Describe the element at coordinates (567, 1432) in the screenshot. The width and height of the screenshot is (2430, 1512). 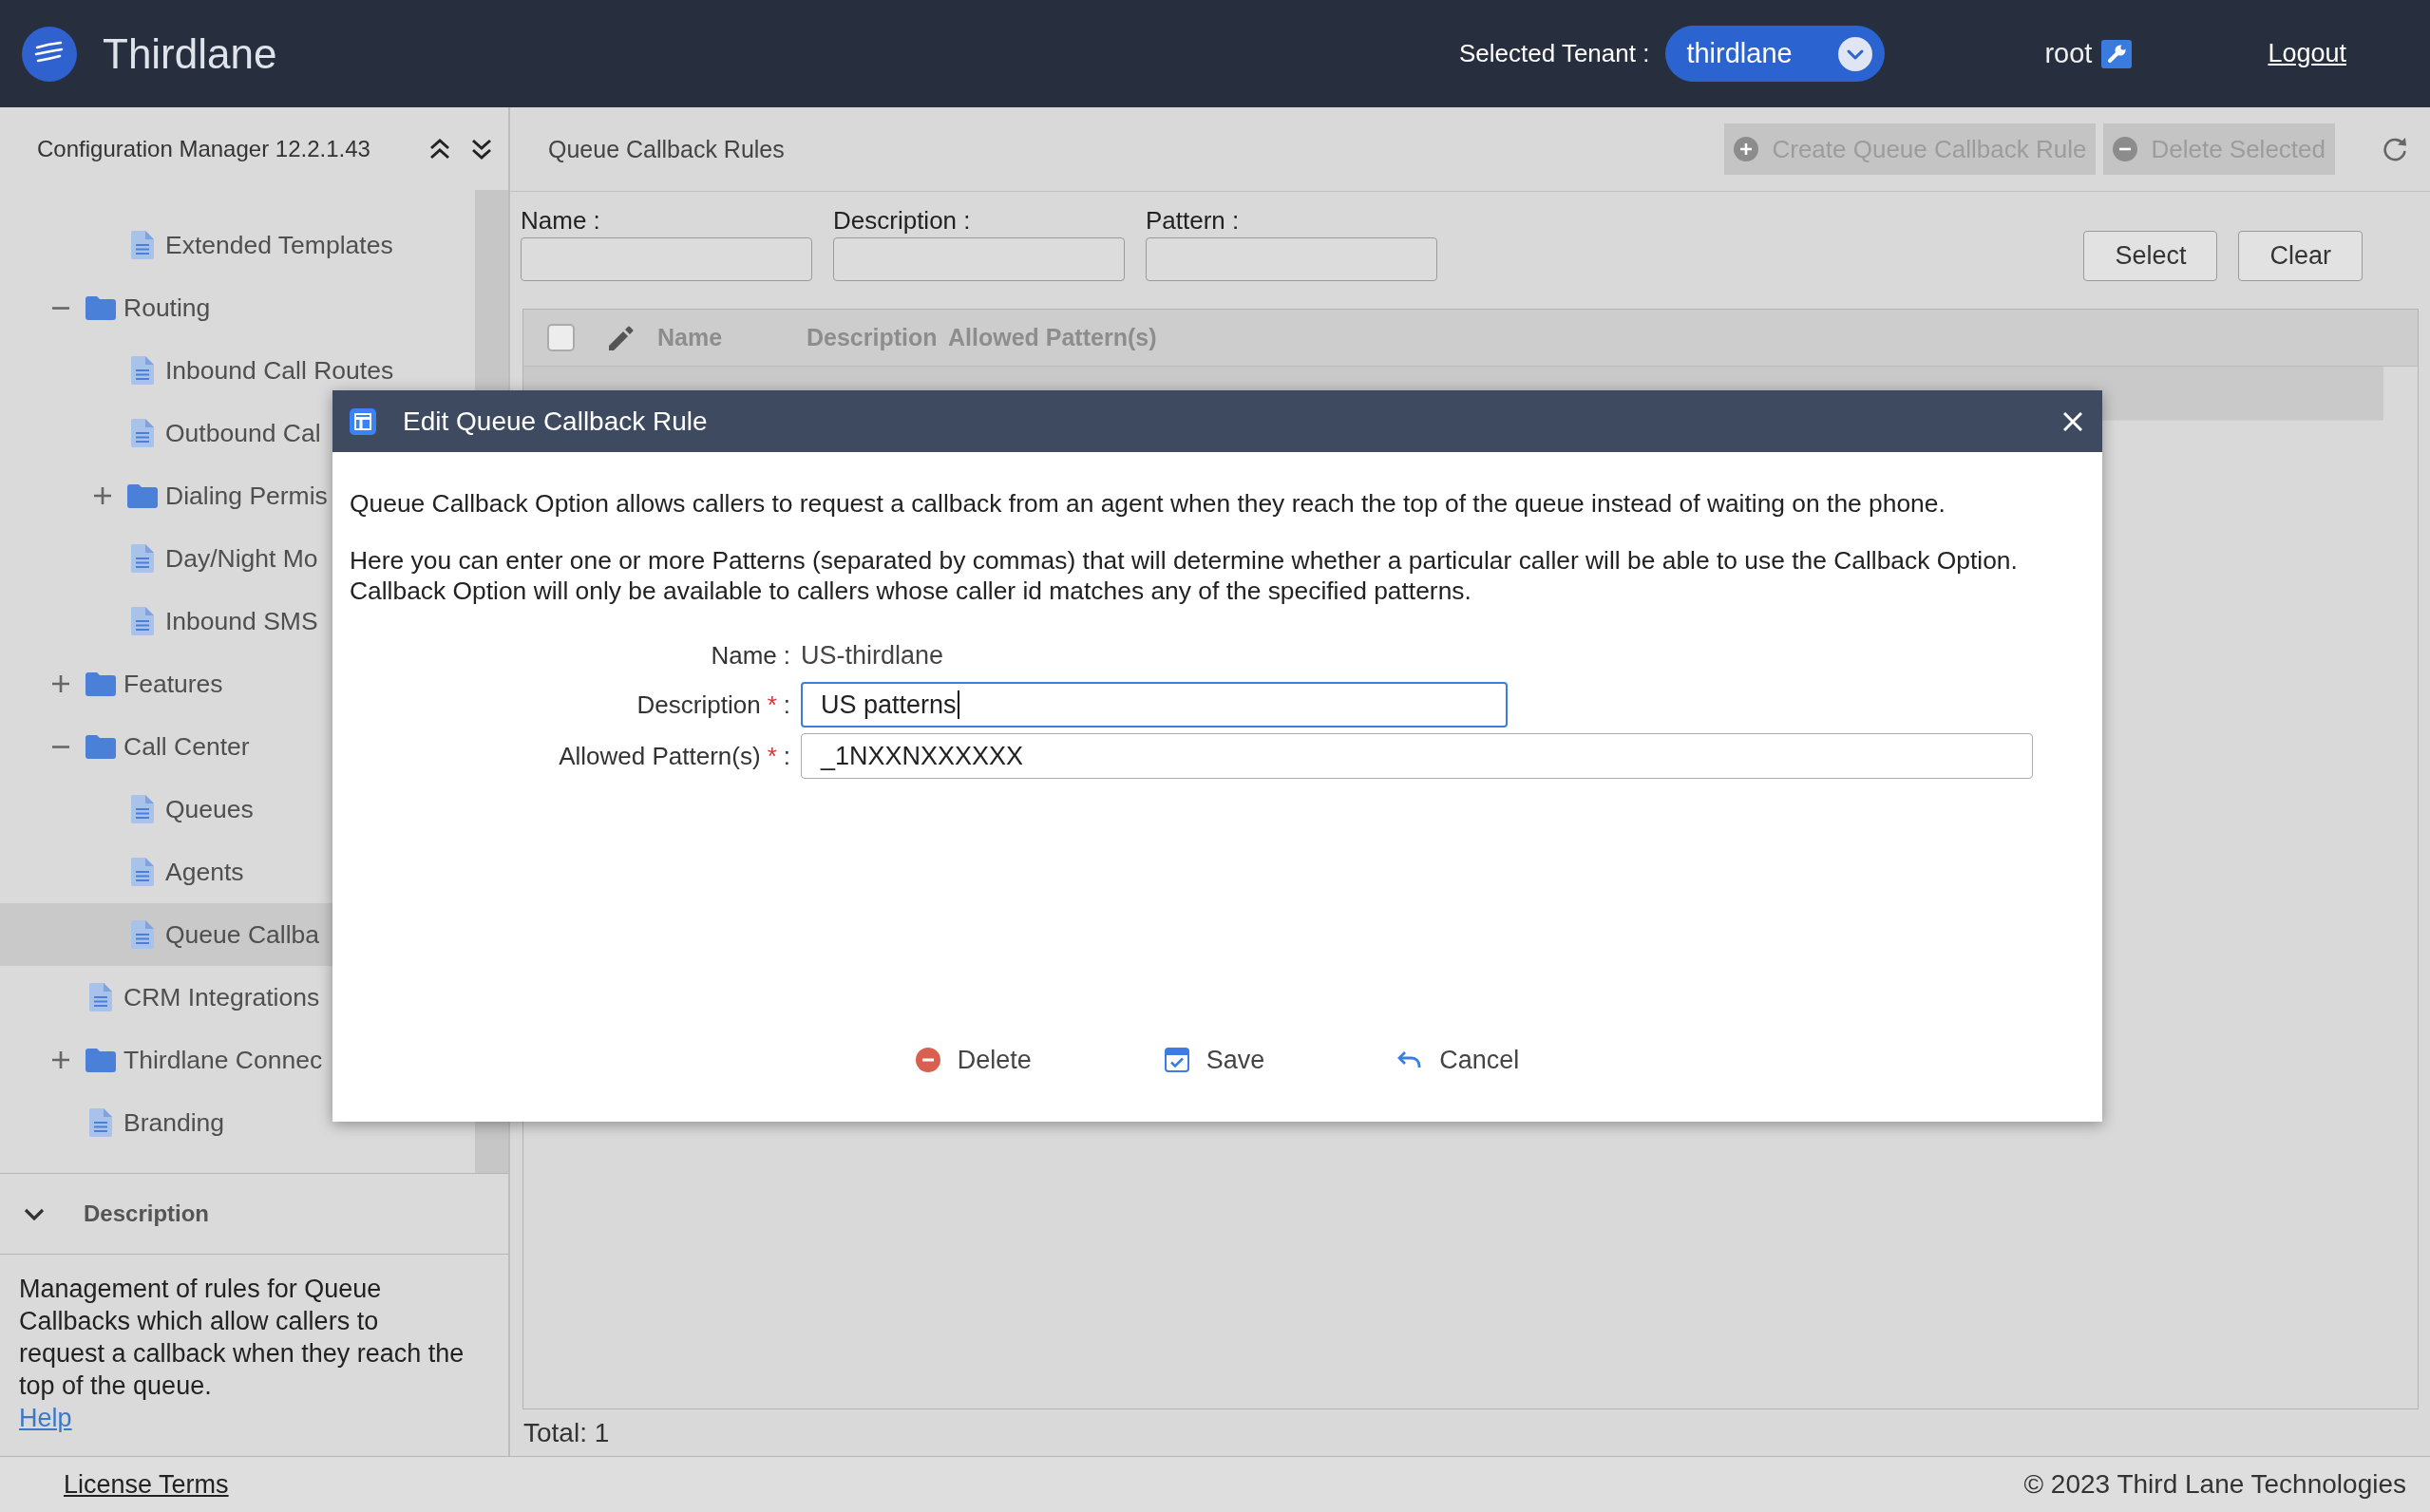
I see `total-count: Total: 1` at that location.